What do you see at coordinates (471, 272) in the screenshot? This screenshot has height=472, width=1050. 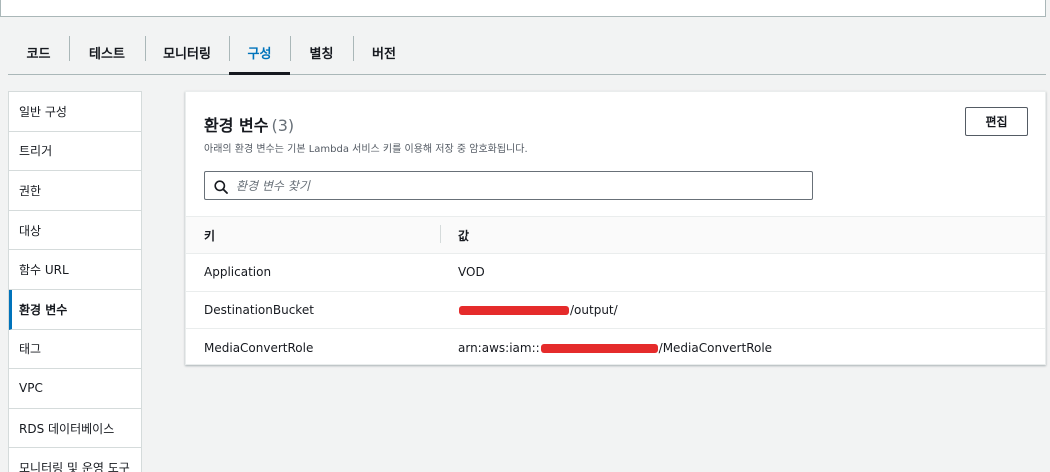 I see `value-text: VOD` at bounding box center [471, 272].